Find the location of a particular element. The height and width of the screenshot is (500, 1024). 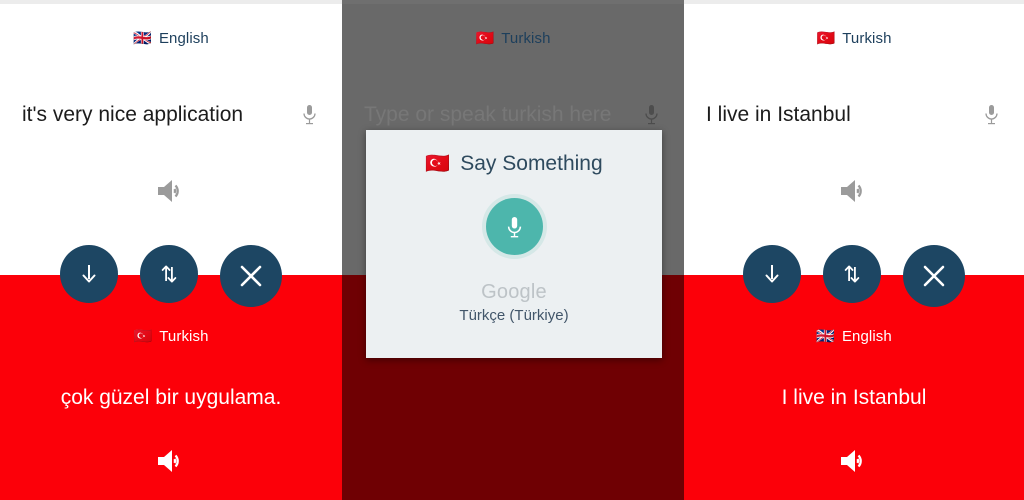

source-text-row: Type or speak turkish here is located at coordinates (513, 114).